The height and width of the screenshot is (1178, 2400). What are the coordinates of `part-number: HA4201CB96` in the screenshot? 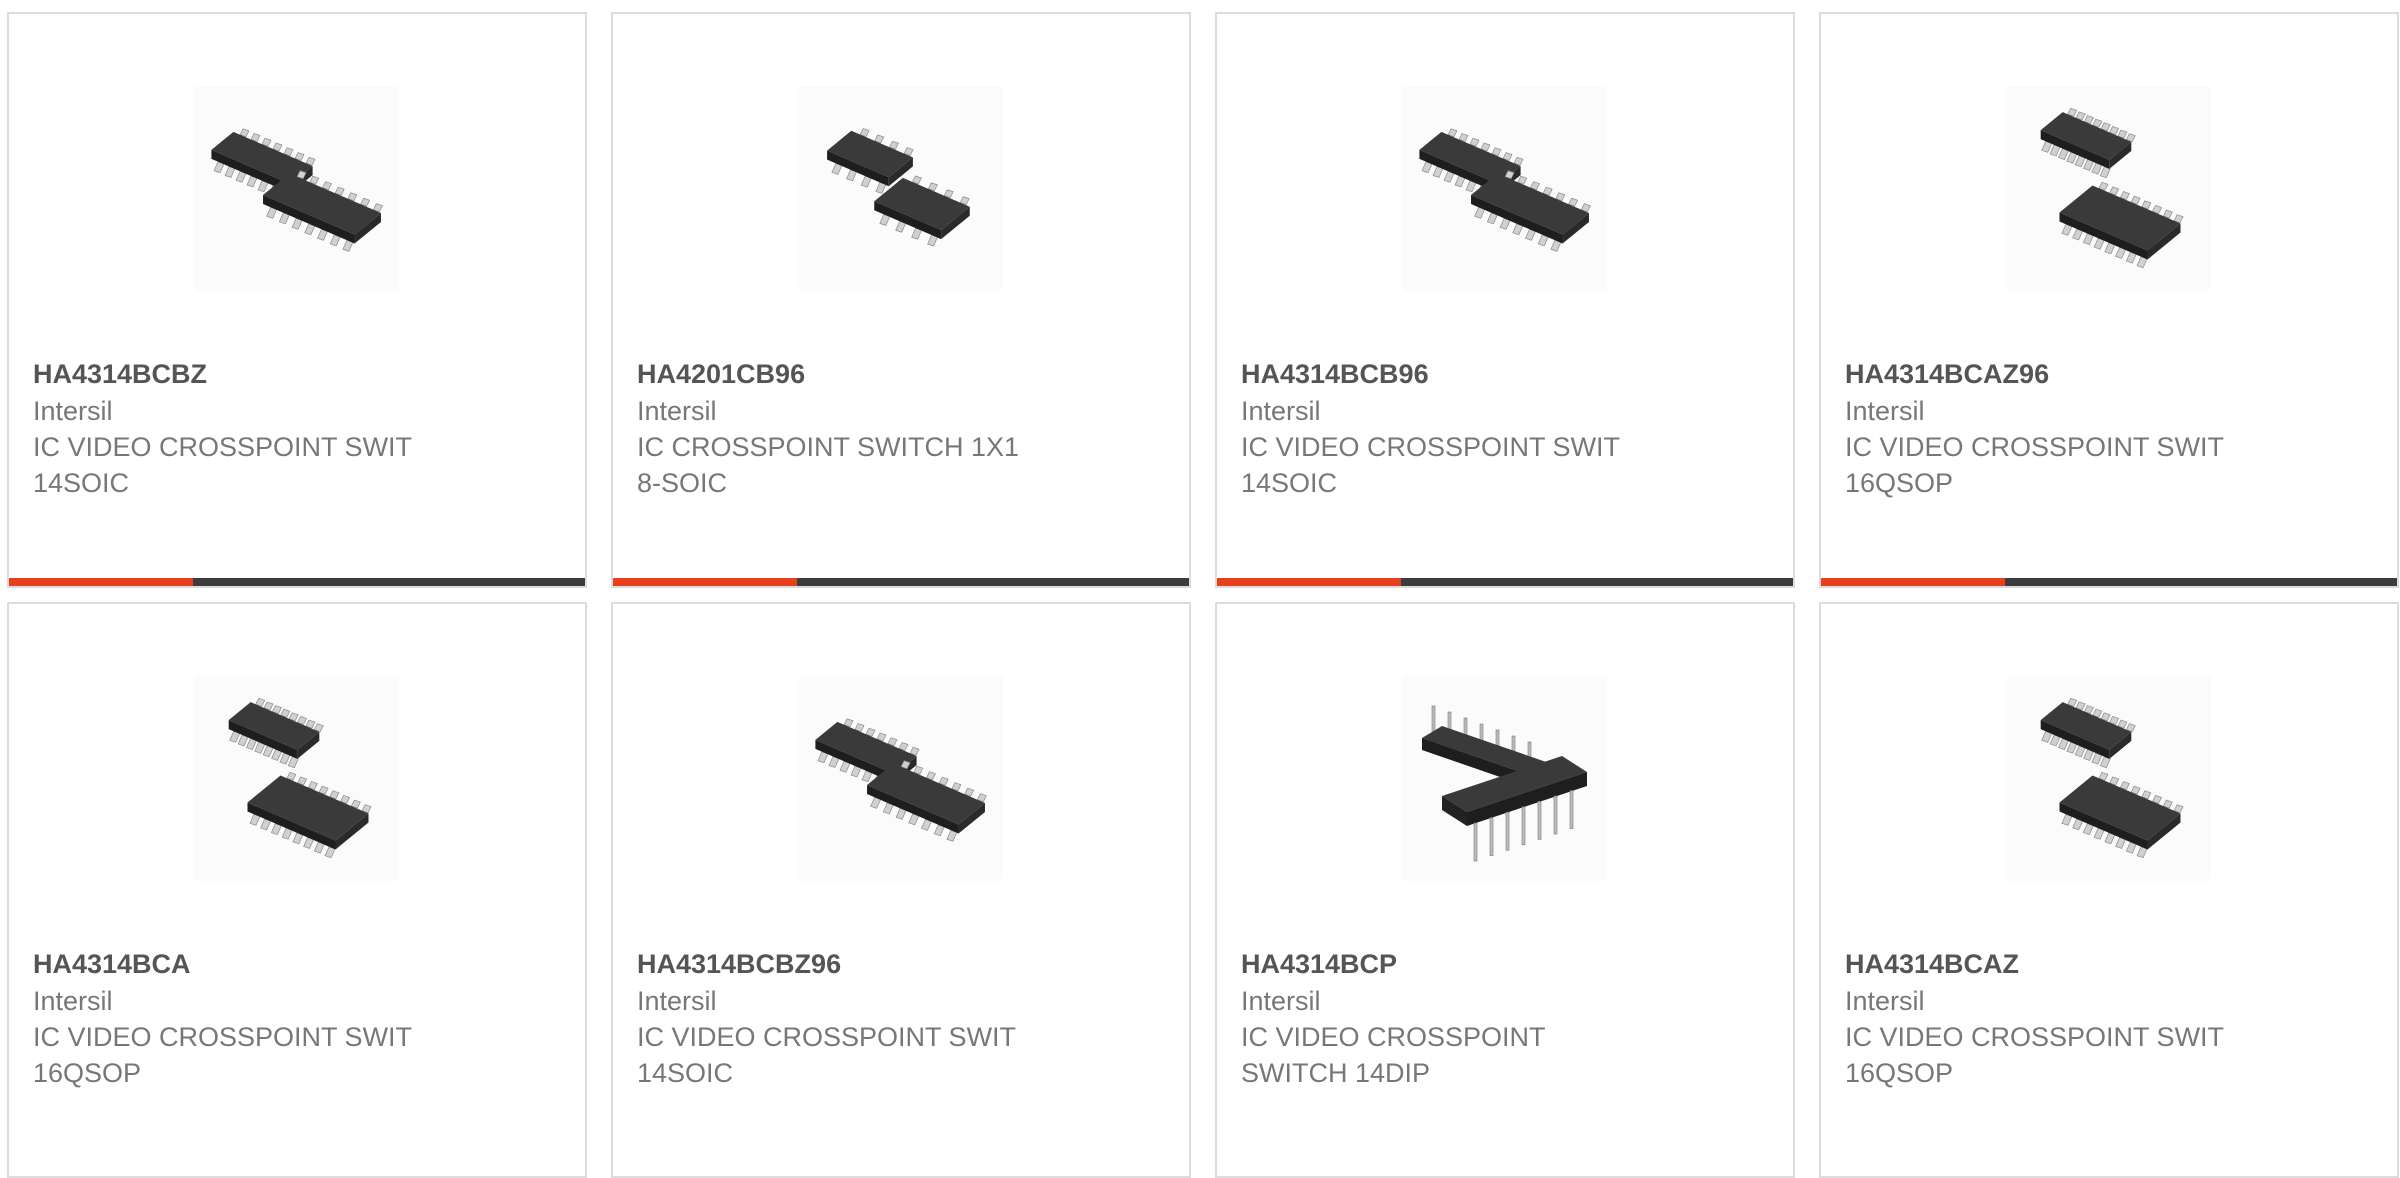 It's located at (721, 374).